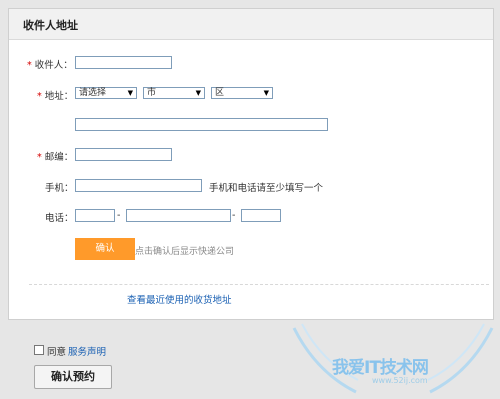  I want to click on panel-title: 收件人地址, so click(50, 25).